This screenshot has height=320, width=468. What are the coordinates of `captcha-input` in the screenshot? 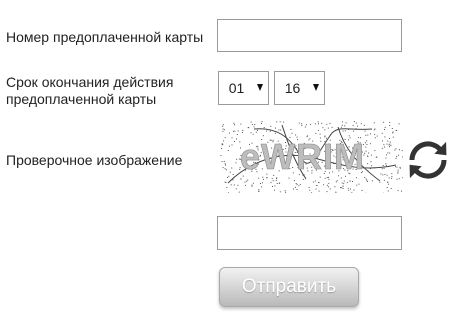 It's located at (309, 233).